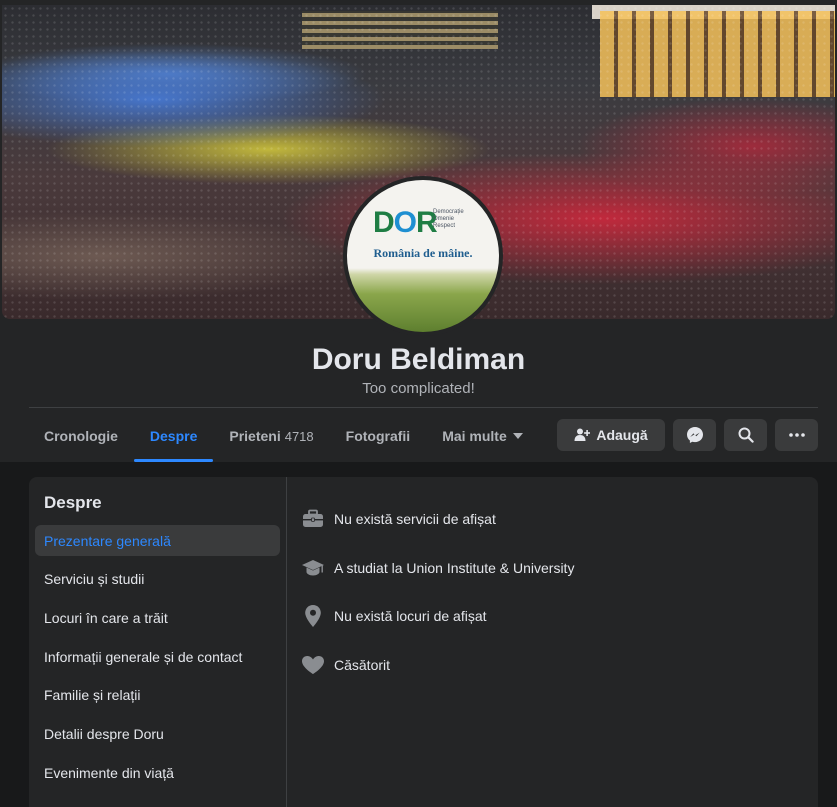 This screenshot has width=837, height=807. Describe the element at coordinates (410, 616) in the screenshot. I see `overview-places-text: Nu există locuri de afișat` at that location.